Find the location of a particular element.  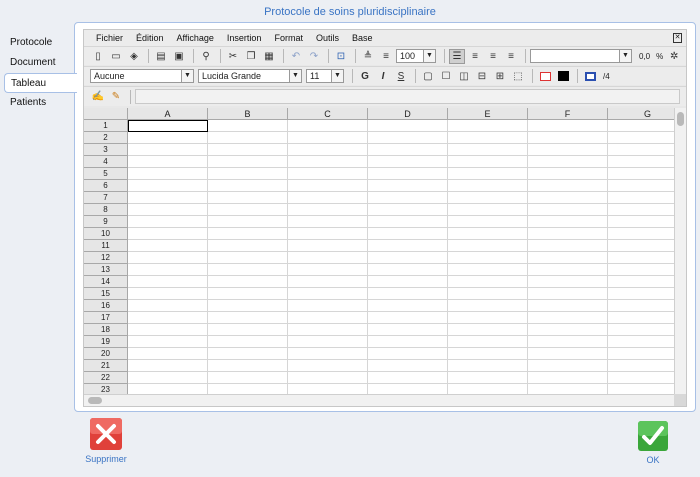

paste-icon: ▦ is located at coordinates (269, 56).